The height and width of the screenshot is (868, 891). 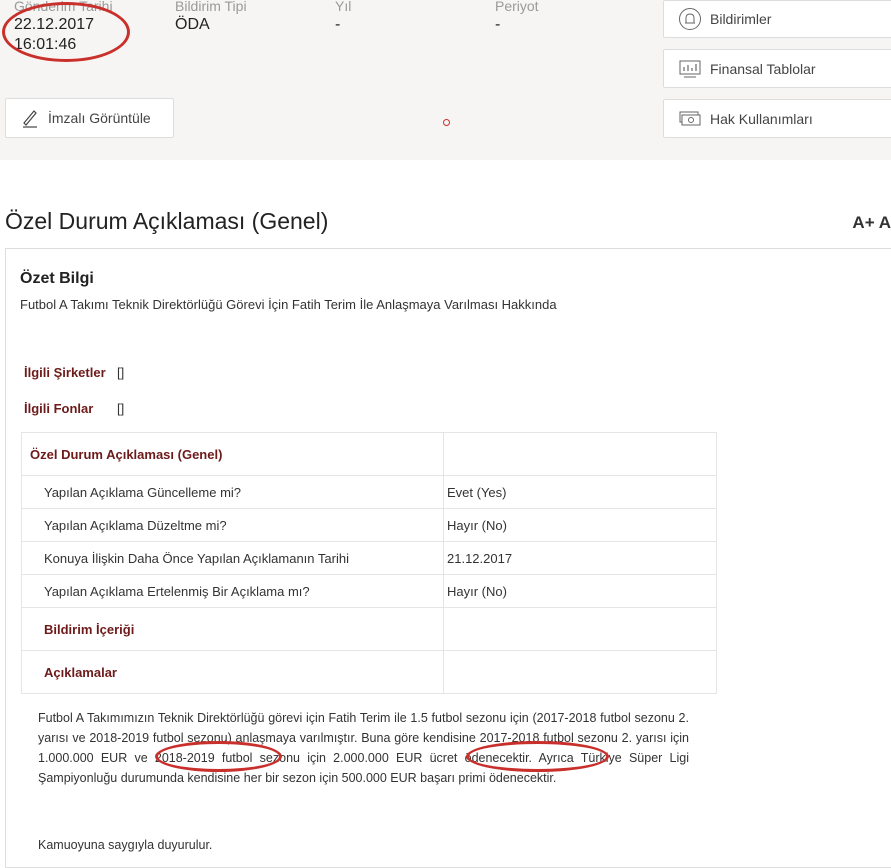 I want to click on content-label: Bildirim İçeriği, so click(x=232, y=629).